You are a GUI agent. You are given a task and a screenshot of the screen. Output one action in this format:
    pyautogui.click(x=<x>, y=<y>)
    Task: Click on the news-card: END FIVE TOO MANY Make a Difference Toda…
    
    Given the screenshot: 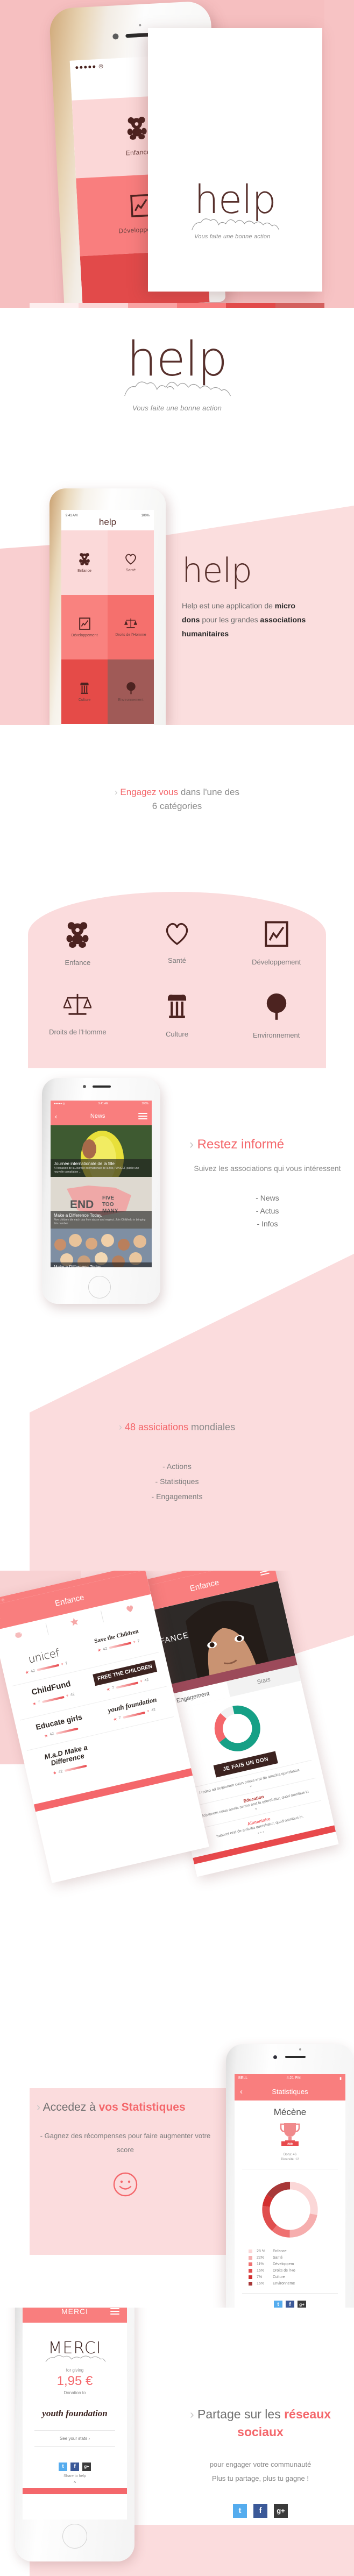 What is the action you would take?
    pyautogui.click(x=102, y=1203)
    